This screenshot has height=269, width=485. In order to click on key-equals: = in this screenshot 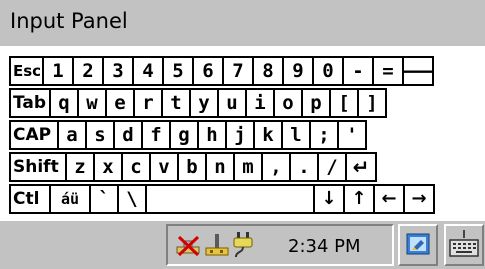, I will do `click(388, 71)`.